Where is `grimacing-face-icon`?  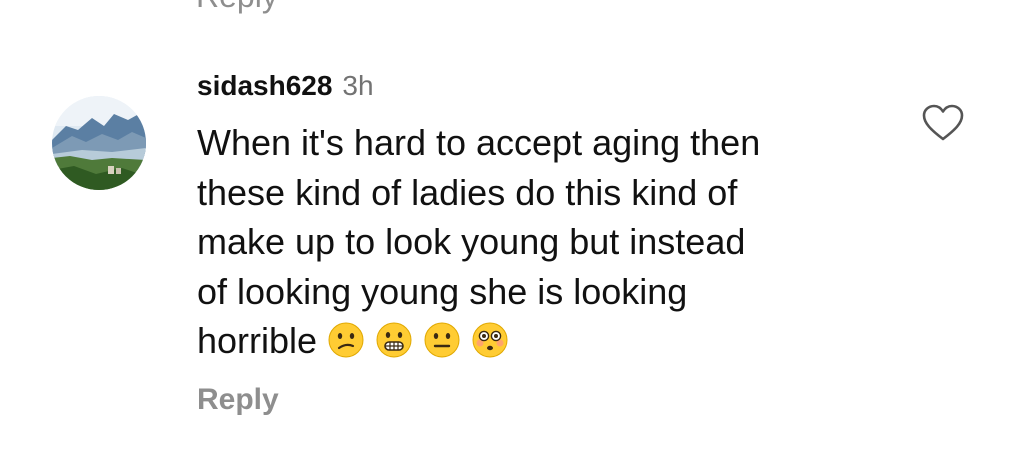
grimacing-face-icon is located at coordinates (394, 346).